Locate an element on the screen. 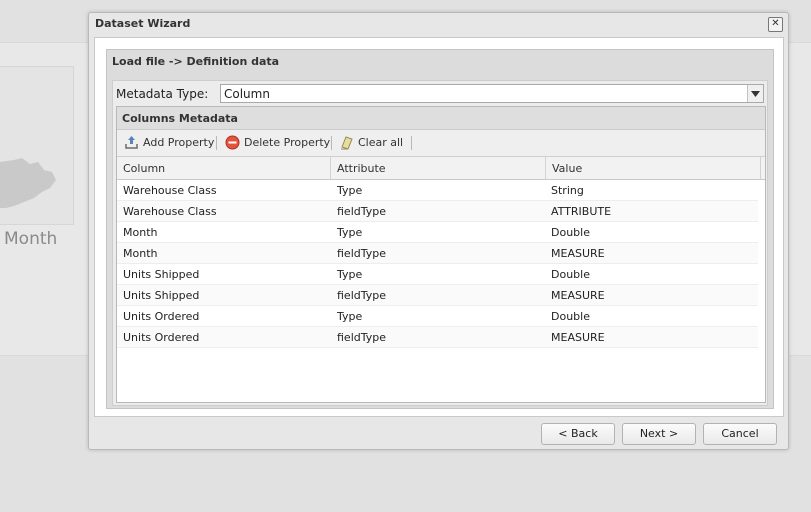 Image resolution: width=811 pixels, height=512 pixels. column-header-label: Value is located at coordinates (567, 168).